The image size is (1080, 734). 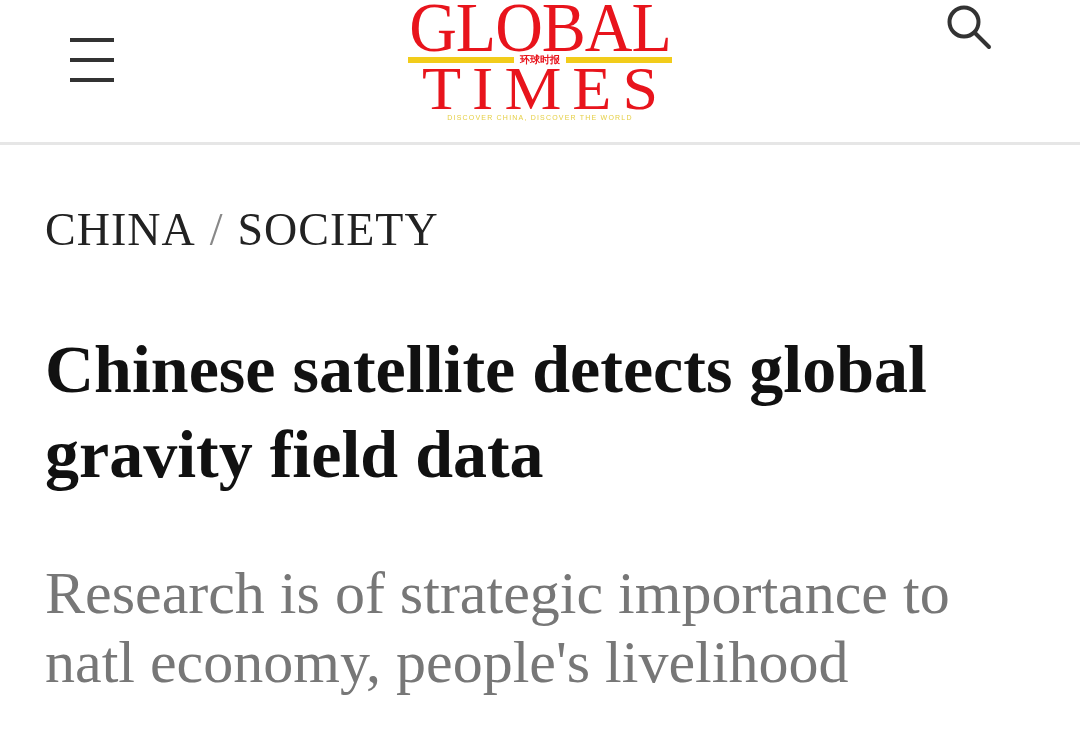 I want to click on menu-icon, so click(x=92, y=60).